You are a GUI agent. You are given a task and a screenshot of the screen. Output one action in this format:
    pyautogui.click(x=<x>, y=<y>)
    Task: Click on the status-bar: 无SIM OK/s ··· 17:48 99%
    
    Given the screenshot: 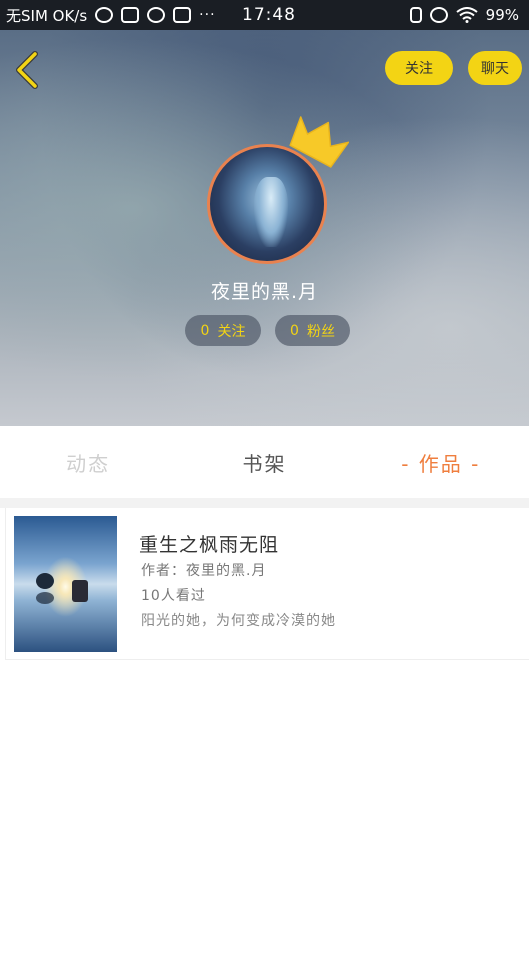 What is the action you would take?
    pyautogui.click(x=264, y=15)
    